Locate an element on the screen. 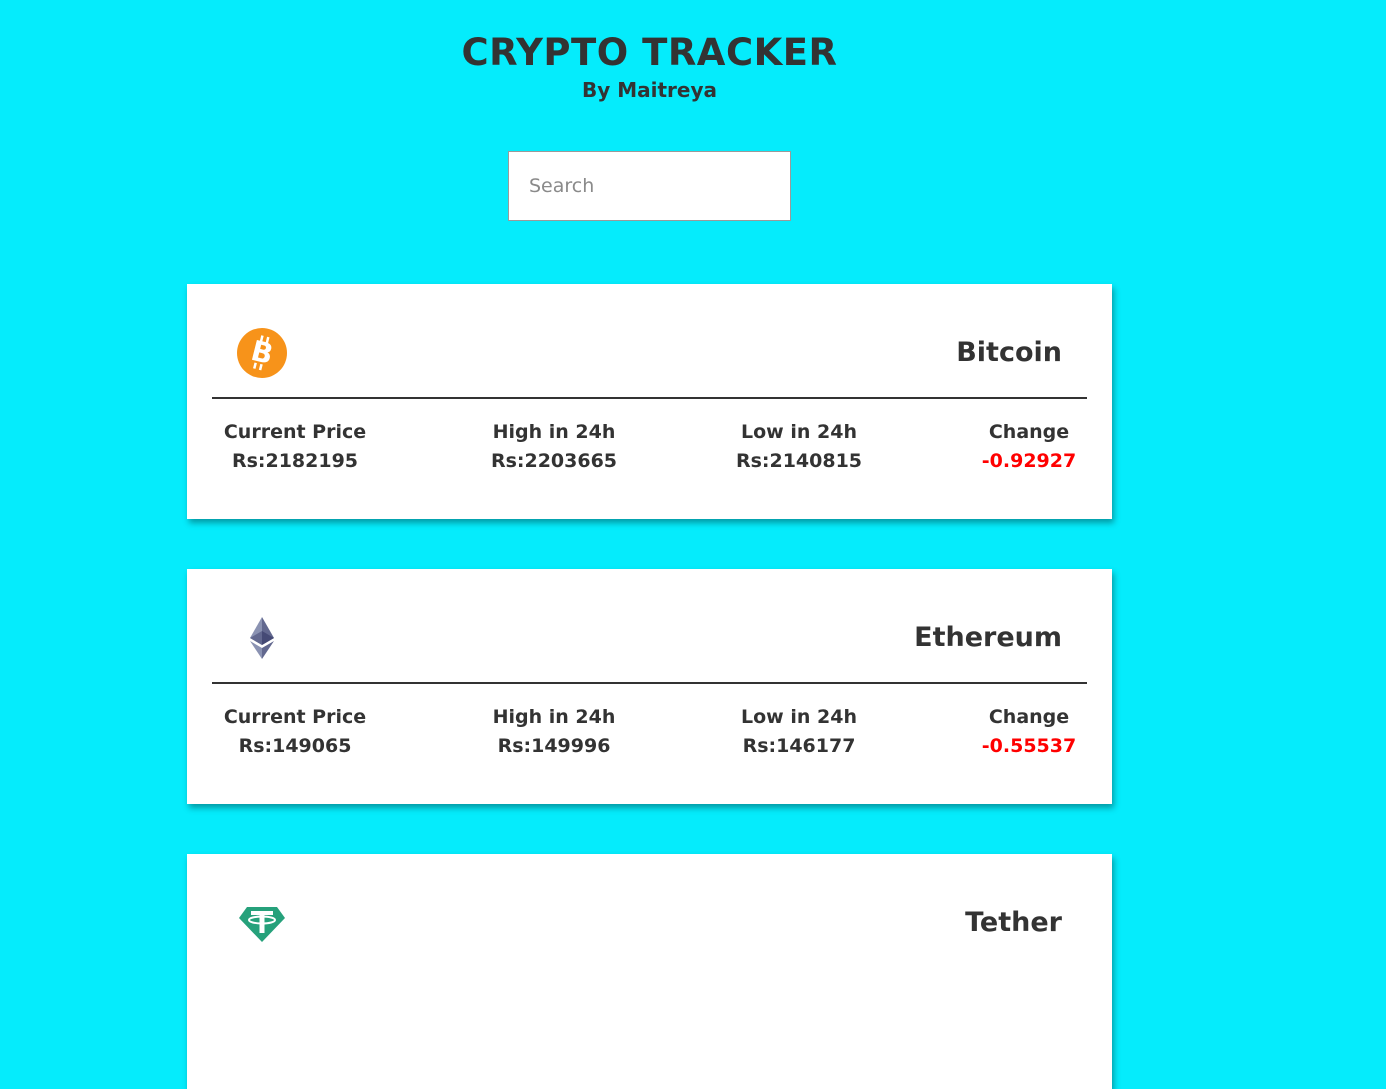 The height and width of the screenshot is (1089, 1386). current-price-value: Rs:149065 is located at coordinates (295, 746).